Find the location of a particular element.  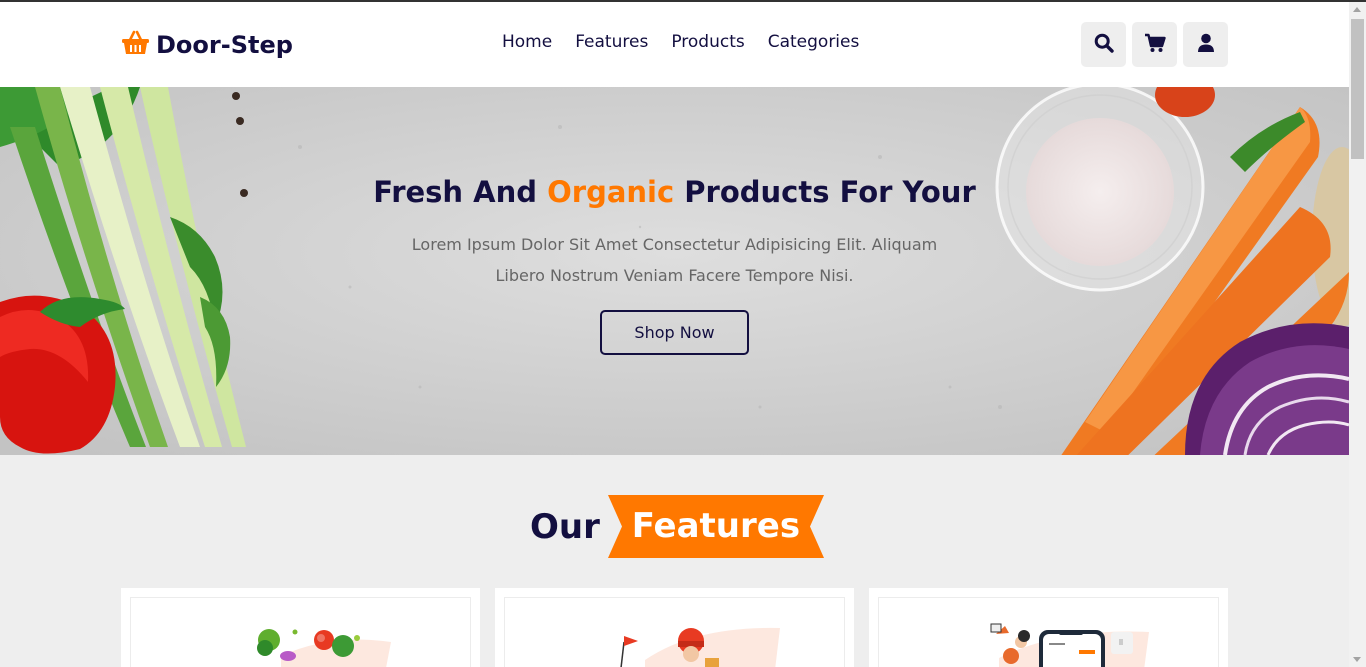

hero-title-accent: Organic is located at coordinates (611, 192).